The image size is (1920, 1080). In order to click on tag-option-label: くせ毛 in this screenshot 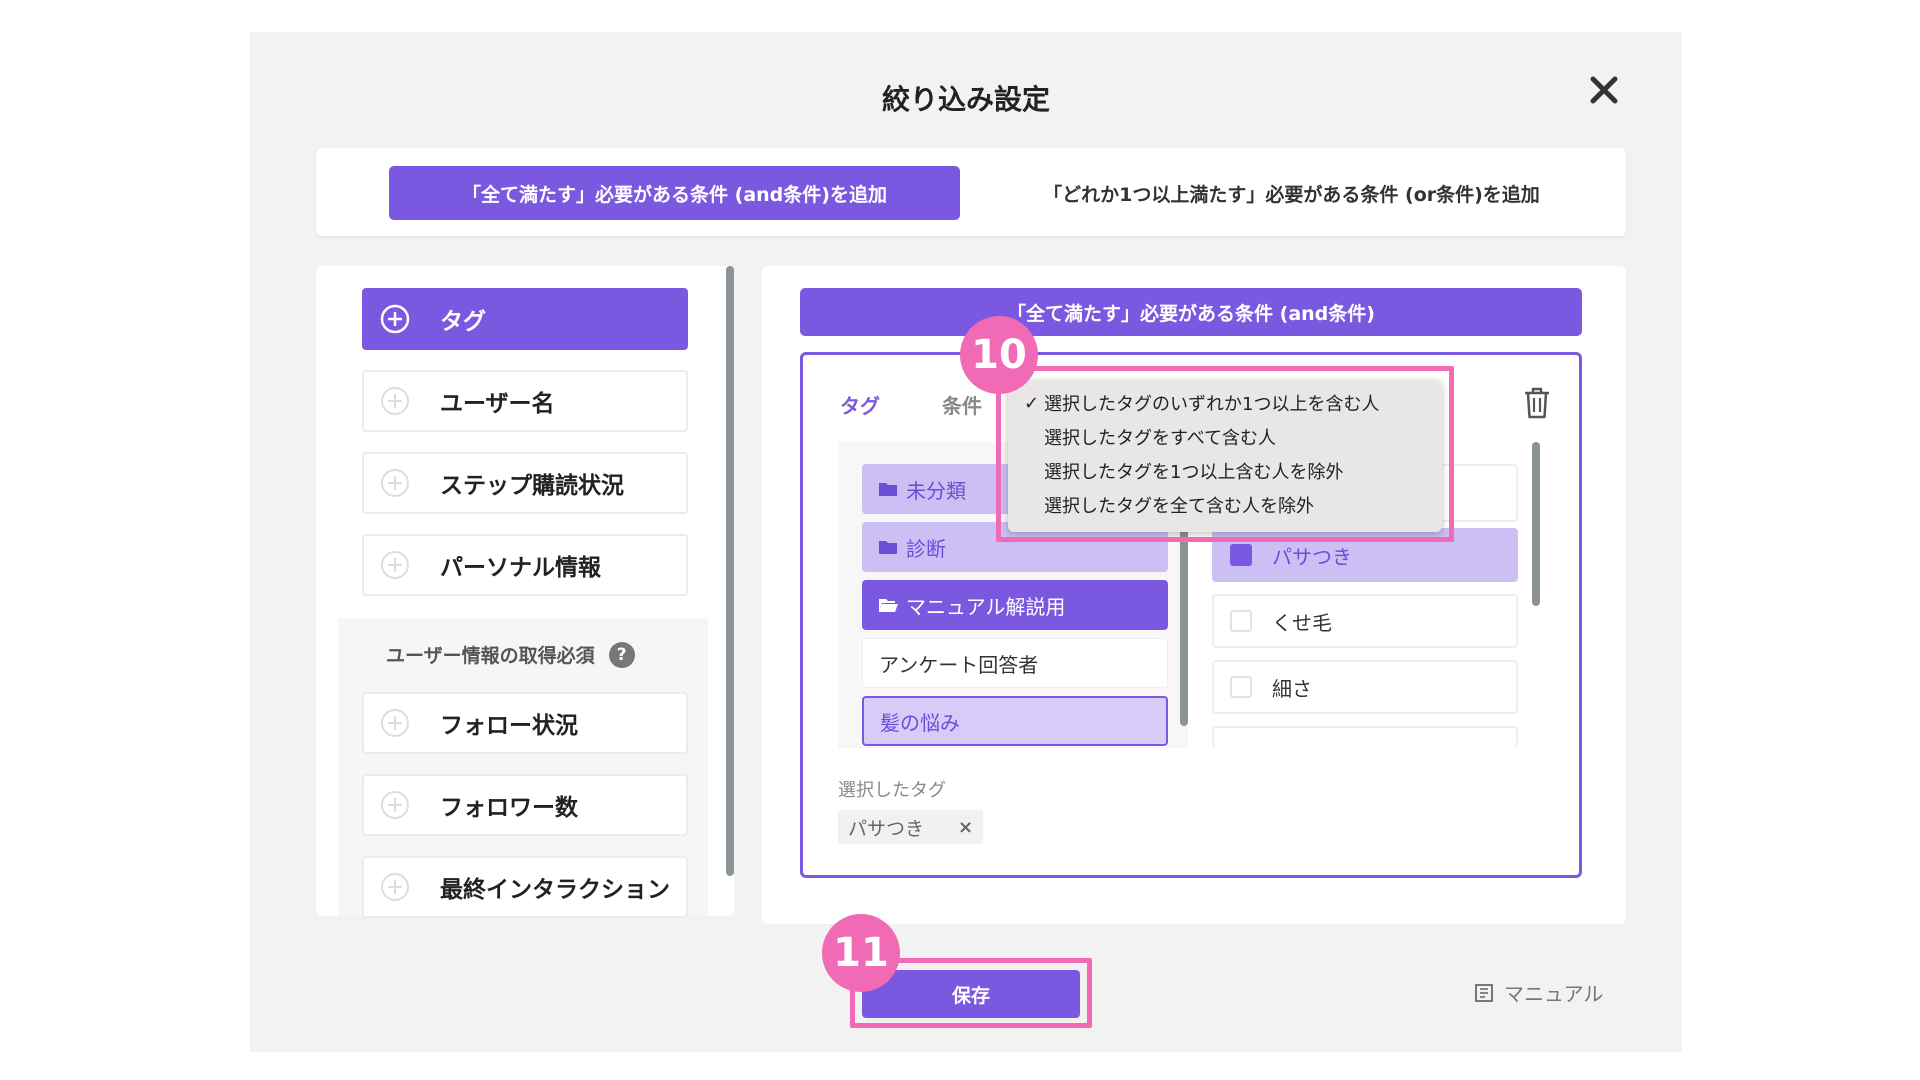, I will do `click(1302, 622)`.